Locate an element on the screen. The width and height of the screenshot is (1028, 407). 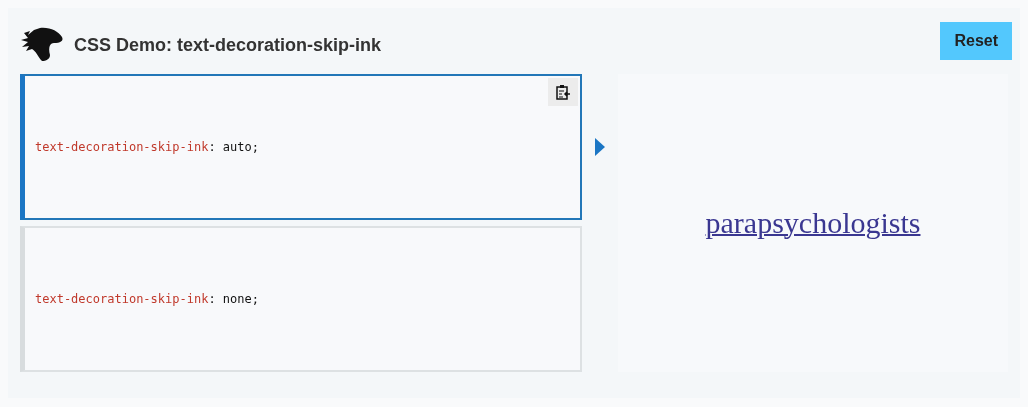
demo-title: CSS Demo: text-decoration-skip-ink is located at coordinates (228, 45).